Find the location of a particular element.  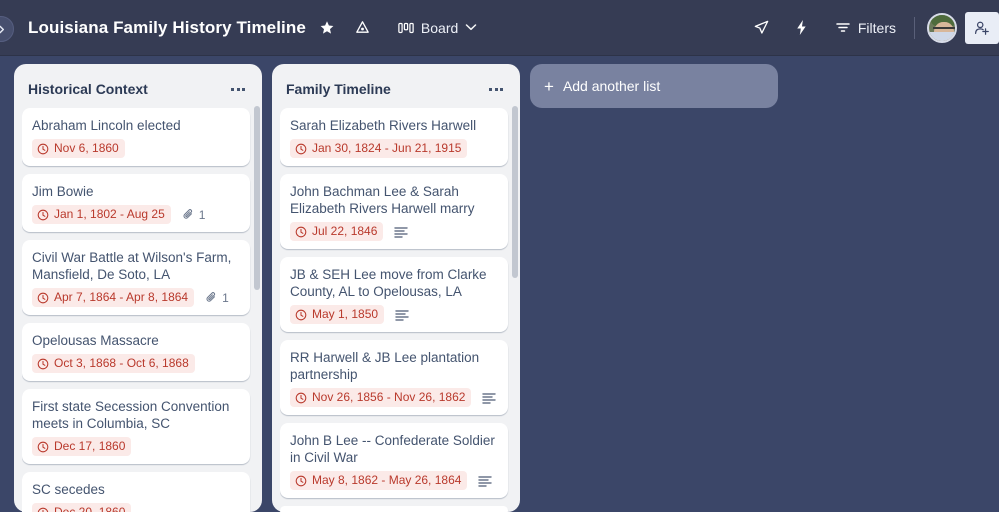

visibility-button is located at coordinates (363, 28).